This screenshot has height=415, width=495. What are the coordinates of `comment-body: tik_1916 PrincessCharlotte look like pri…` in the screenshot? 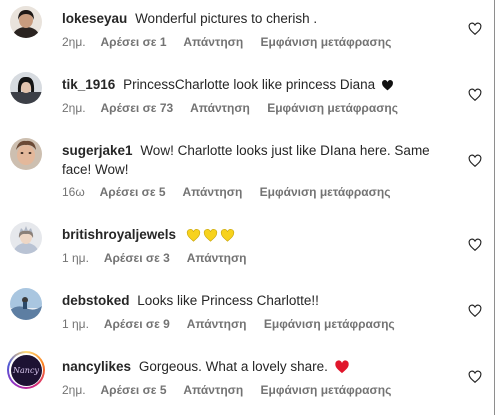 It's located at (252, 86).